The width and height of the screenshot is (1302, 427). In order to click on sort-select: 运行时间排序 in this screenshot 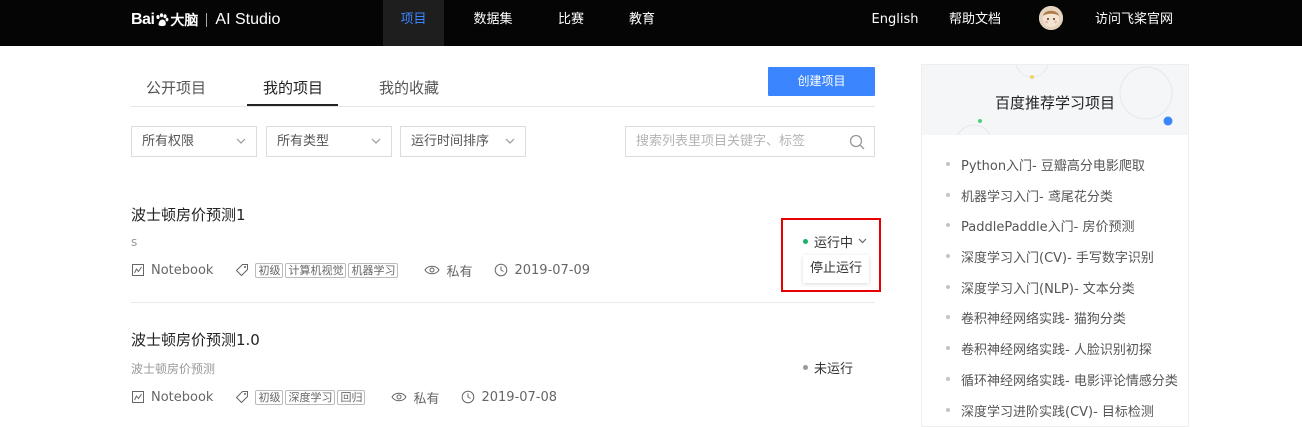, I will do `click(463, 141)`.